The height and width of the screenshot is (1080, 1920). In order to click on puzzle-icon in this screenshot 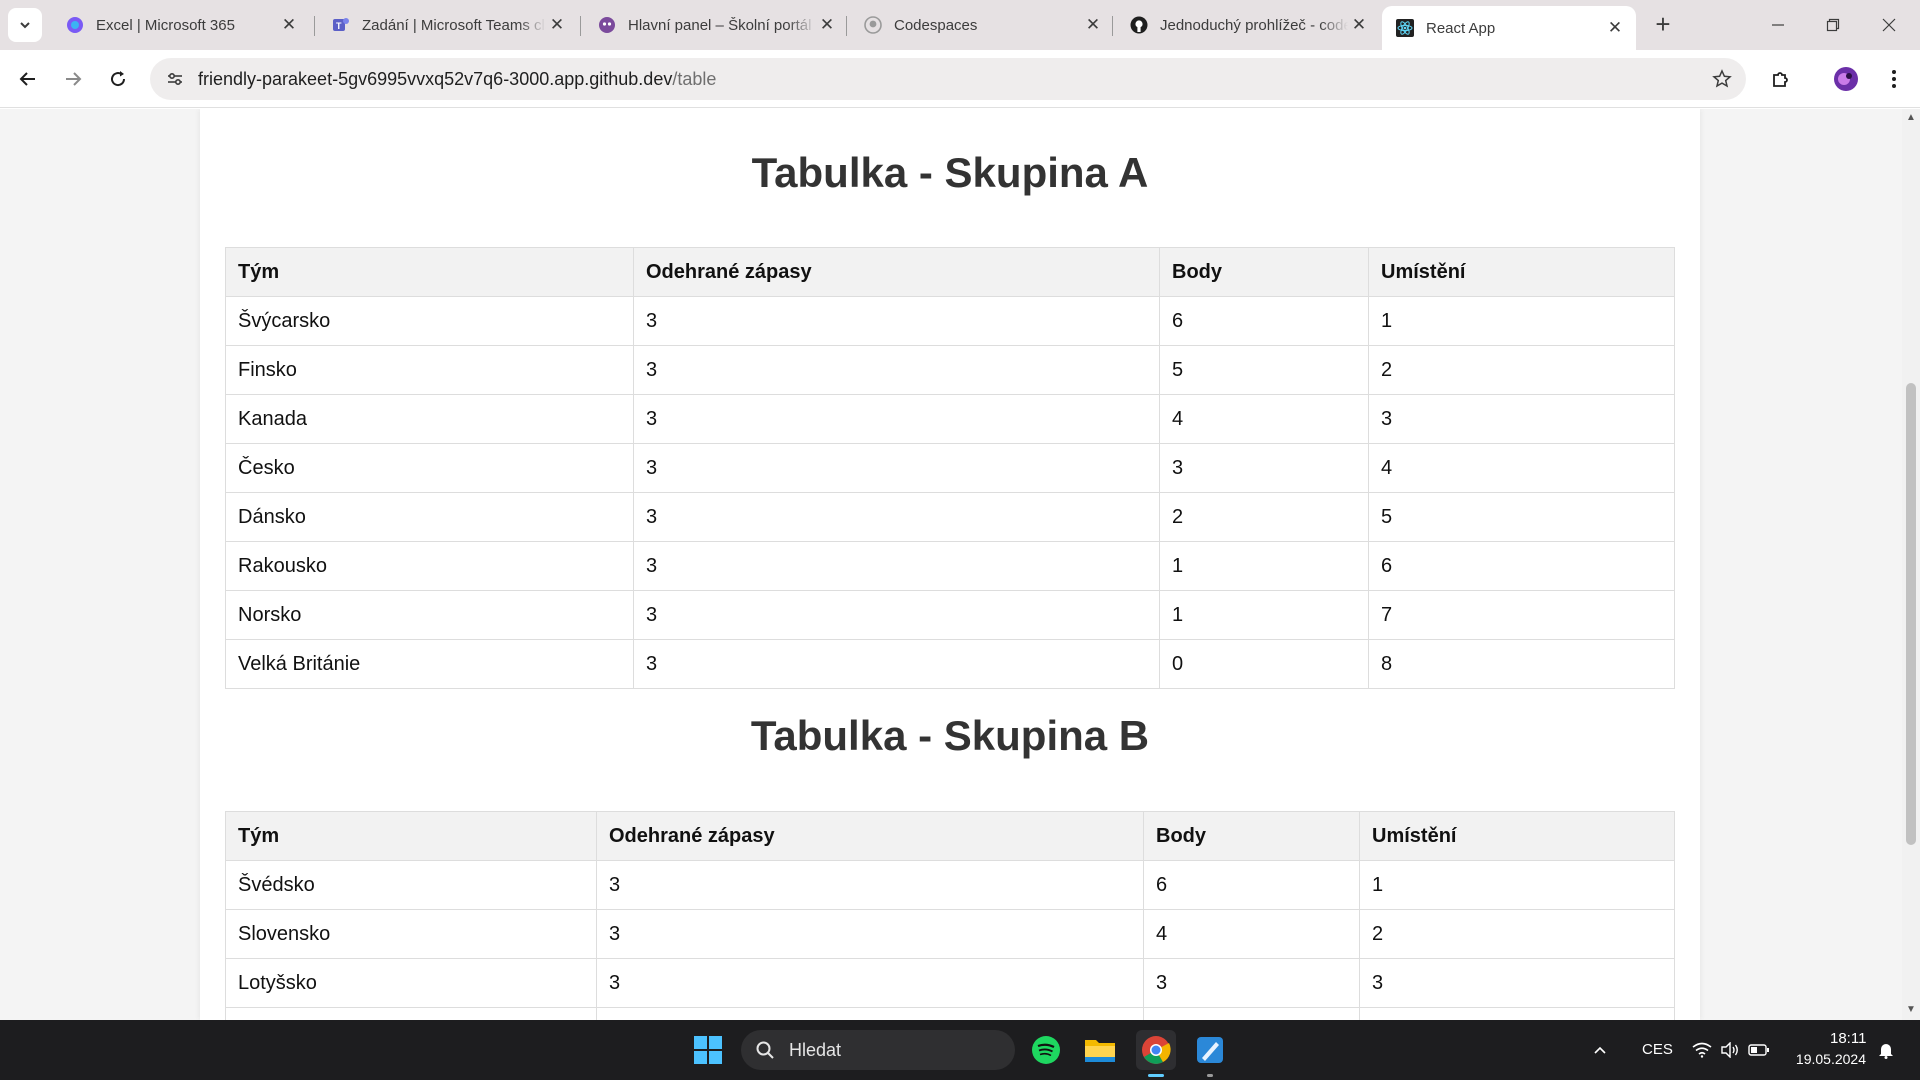, I will do `click(1780, 79)`.